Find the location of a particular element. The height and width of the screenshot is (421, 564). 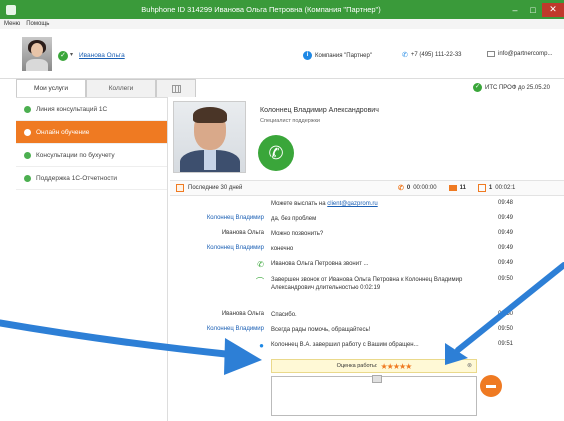

maximize-button: □ is located at coordinates (533, 10).